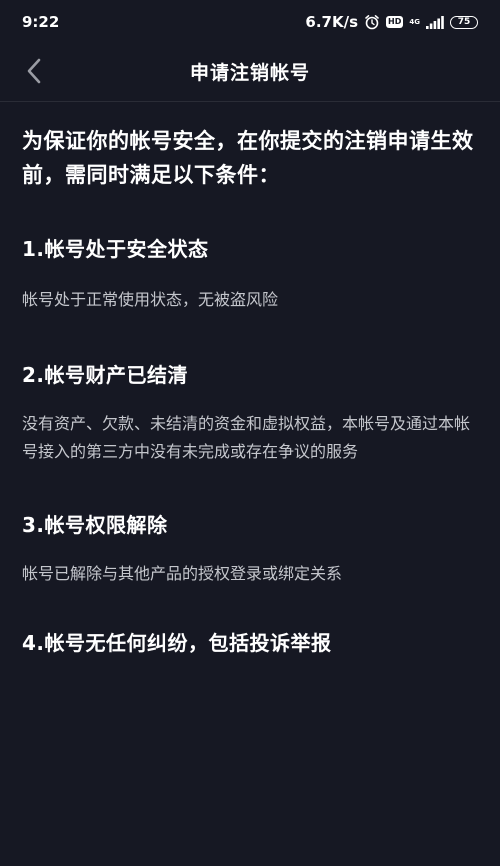  What do you see at coordinates (250, 22) in the screenshot?
I see `status-bar: 9:22 6.7K/s HD 4G 75` at bounding box center [250, 22].